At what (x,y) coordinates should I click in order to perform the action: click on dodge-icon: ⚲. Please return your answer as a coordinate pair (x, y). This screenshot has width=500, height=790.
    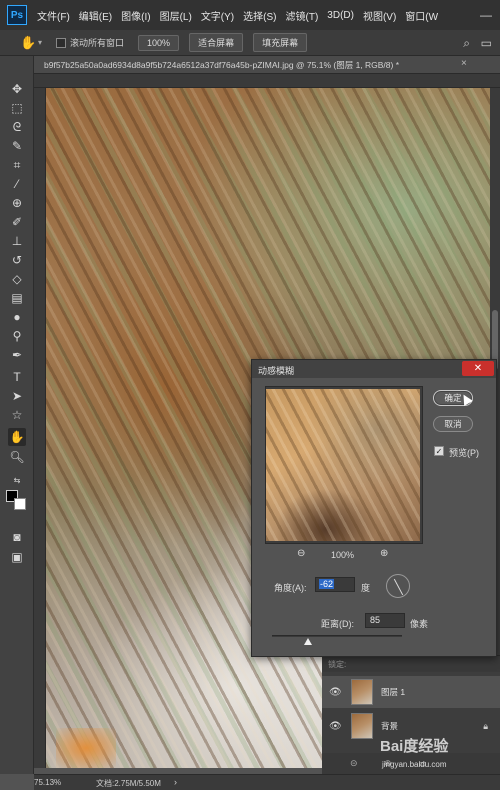
    Looking at the image, I should click on (17, 336).